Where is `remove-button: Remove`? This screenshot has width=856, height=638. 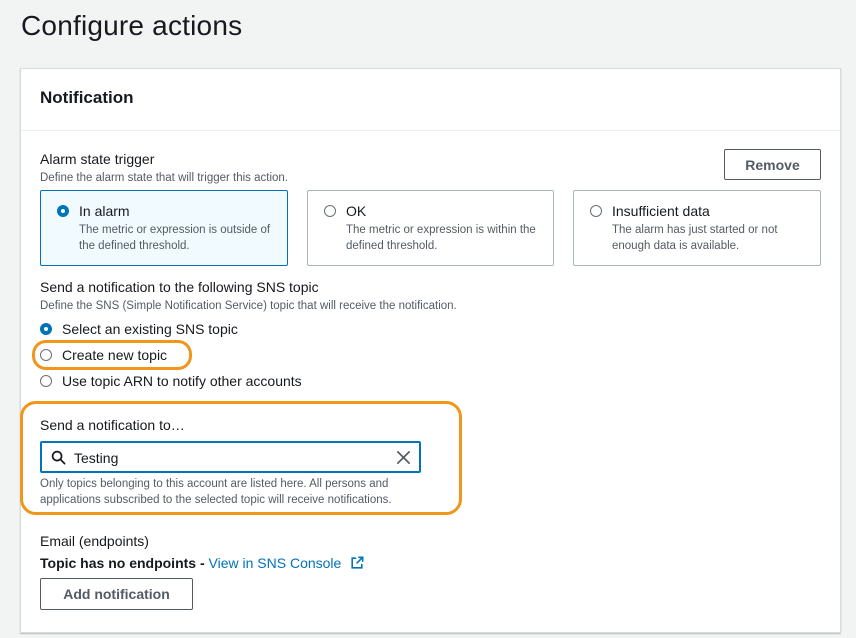 remove-button: Remove is located at coordinates (772, 164).